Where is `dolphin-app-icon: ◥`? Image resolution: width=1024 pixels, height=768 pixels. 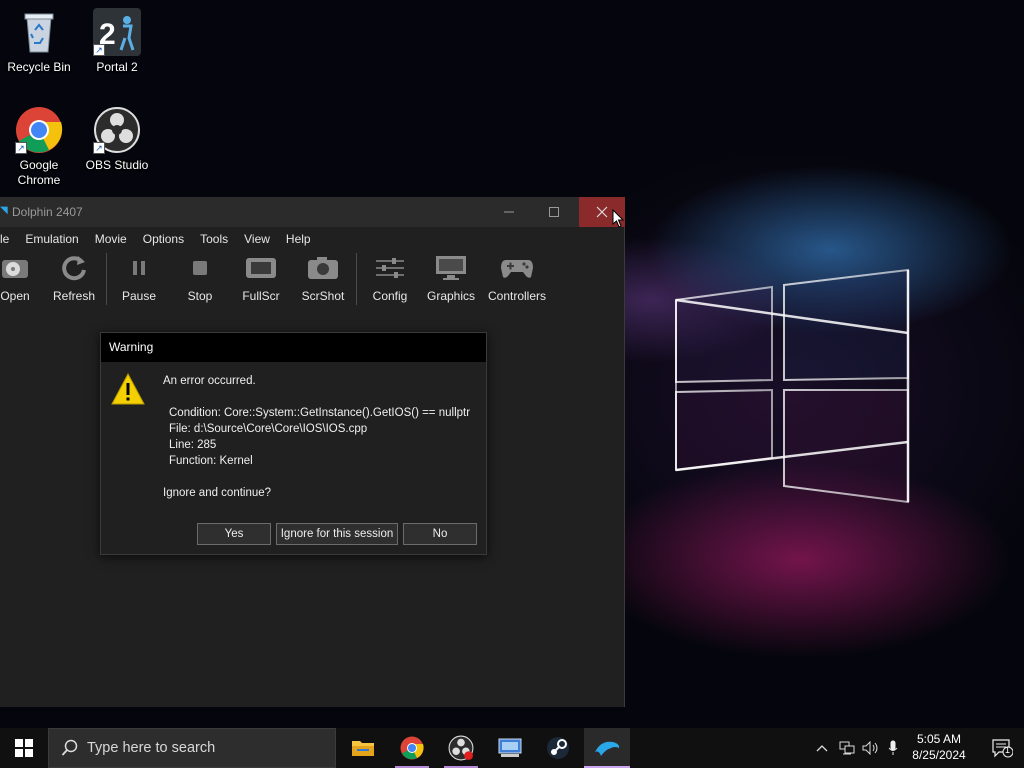
dolphin-app-icon: ◥ is located at coordinates (4, 210).